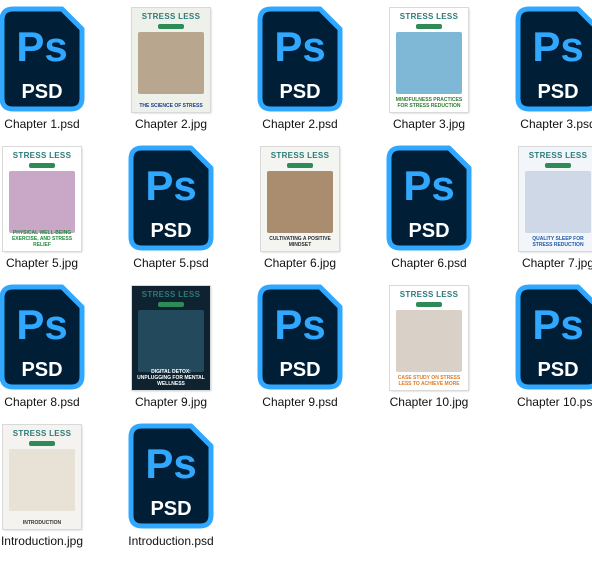 Image resolution: width=592 pixels, height=562 pixels. What do you see at coordinates (171, 541) in the screenshot?
I see `file-name-label: Introduction.psd` at bounding box center [171, 541].